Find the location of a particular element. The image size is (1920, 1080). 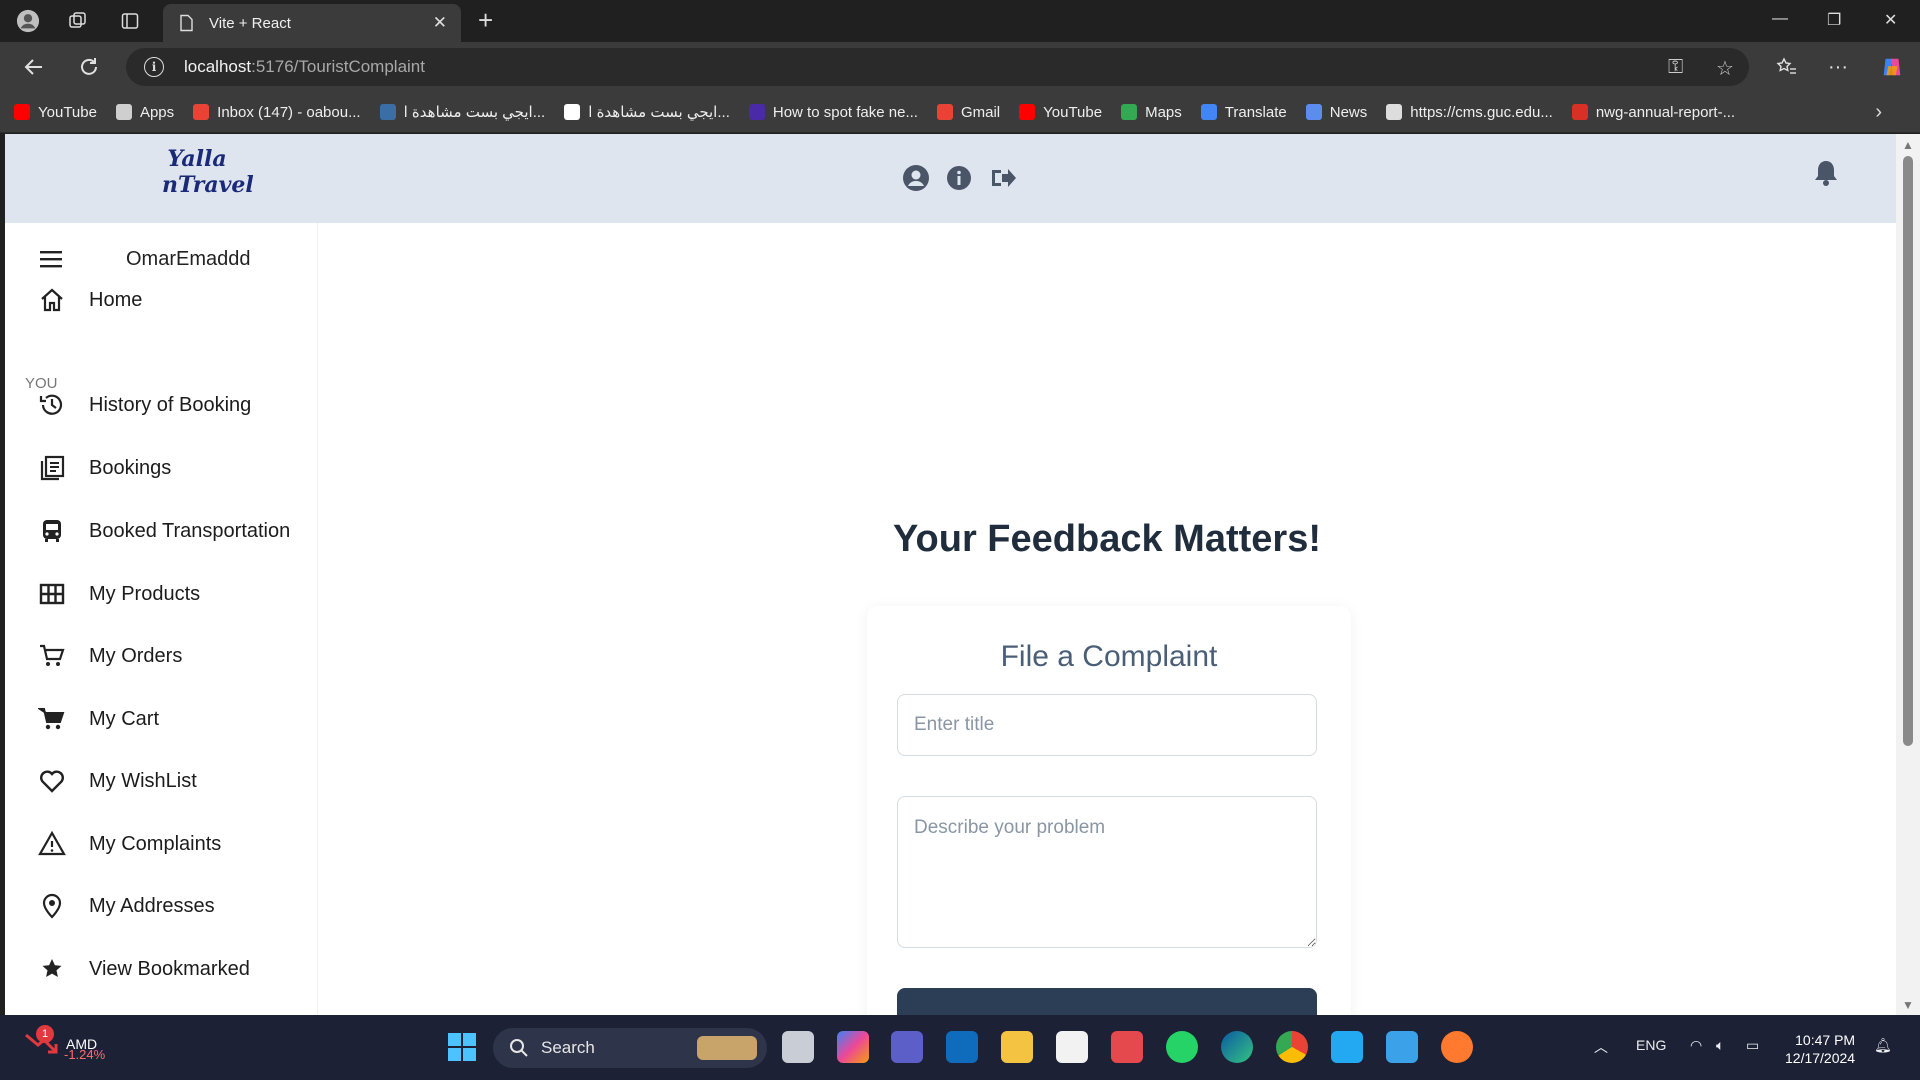

sidebar-item-history: History of Booking is located at coordinates (144, 405).